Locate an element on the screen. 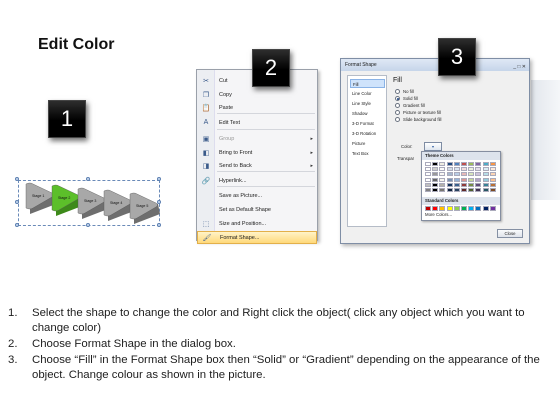 The height and width of the screenshot is (420, 560). menu-item-set-as-default-shape: Set as Default Shape is located at coordinates (257, 209).